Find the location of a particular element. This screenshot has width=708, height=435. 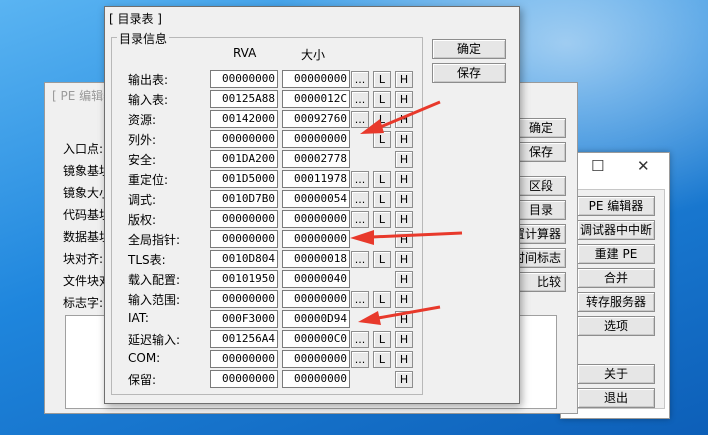

size-field: 0000012C is located at coordinates (316, 99).